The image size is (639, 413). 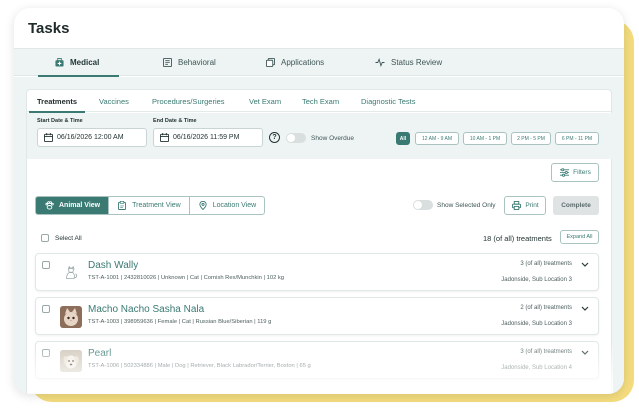 I want to click on filters-button-label: Filters, so click(x=582, y=172).